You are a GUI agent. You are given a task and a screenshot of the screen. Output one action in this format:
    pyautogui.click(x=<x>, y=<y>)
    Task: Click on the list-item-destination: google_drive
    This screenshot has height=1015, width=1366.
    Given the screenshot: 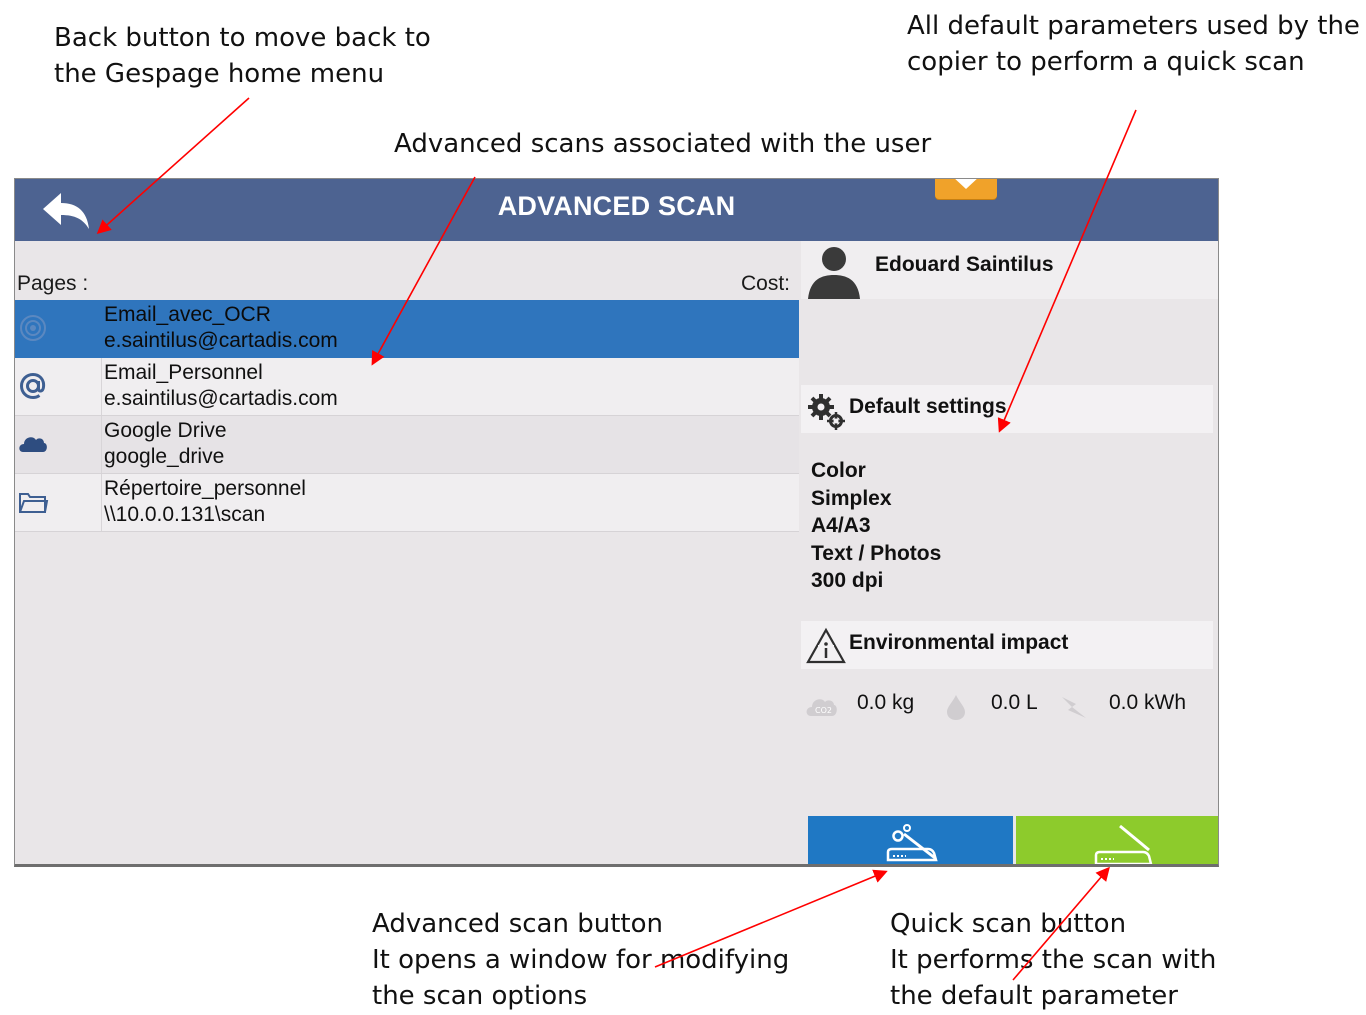 What is the action you would take?
    pyautogui.click(x=164, y=456)
    